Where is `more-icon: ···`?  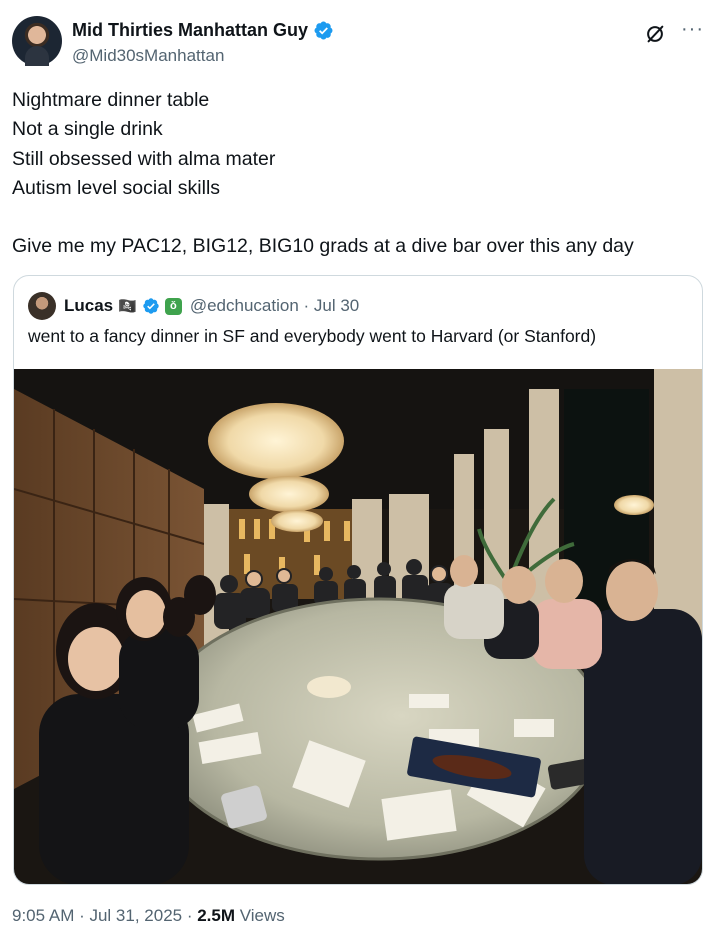
more-icon: ··· is located at coordinates (692, 29).